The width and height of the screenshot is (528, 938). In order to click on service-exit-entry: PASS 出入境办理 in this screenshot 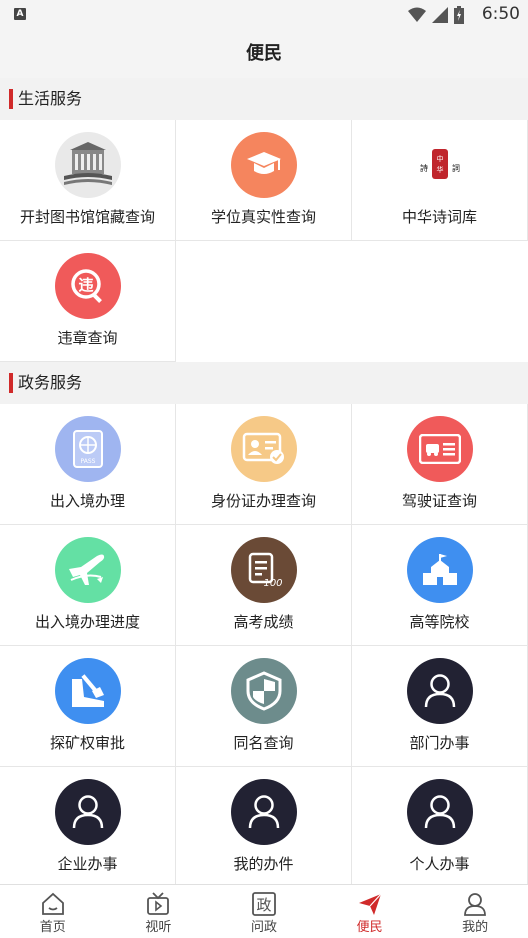, I will do `click(88, 464)`.